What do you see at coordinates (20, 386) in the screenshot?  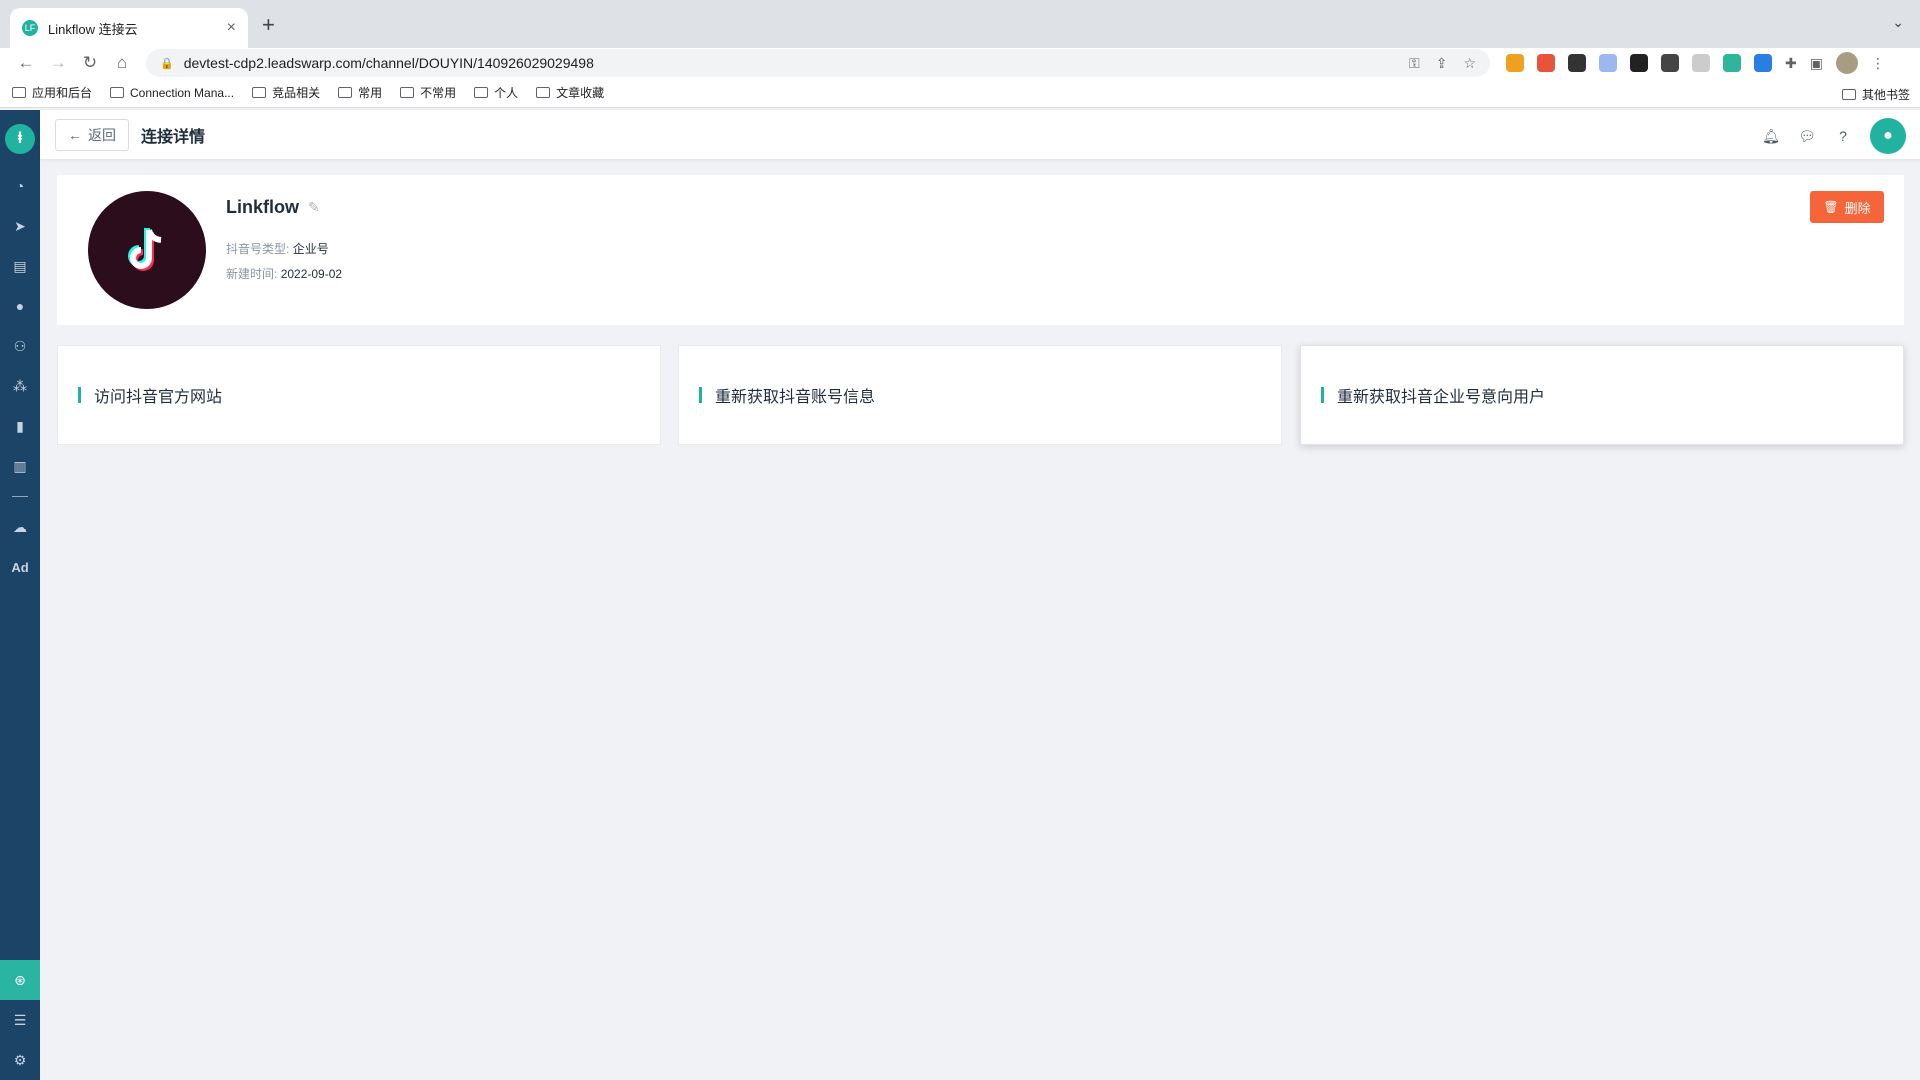 I see `group-icon: ⁂` at bounding box center [20, 386].